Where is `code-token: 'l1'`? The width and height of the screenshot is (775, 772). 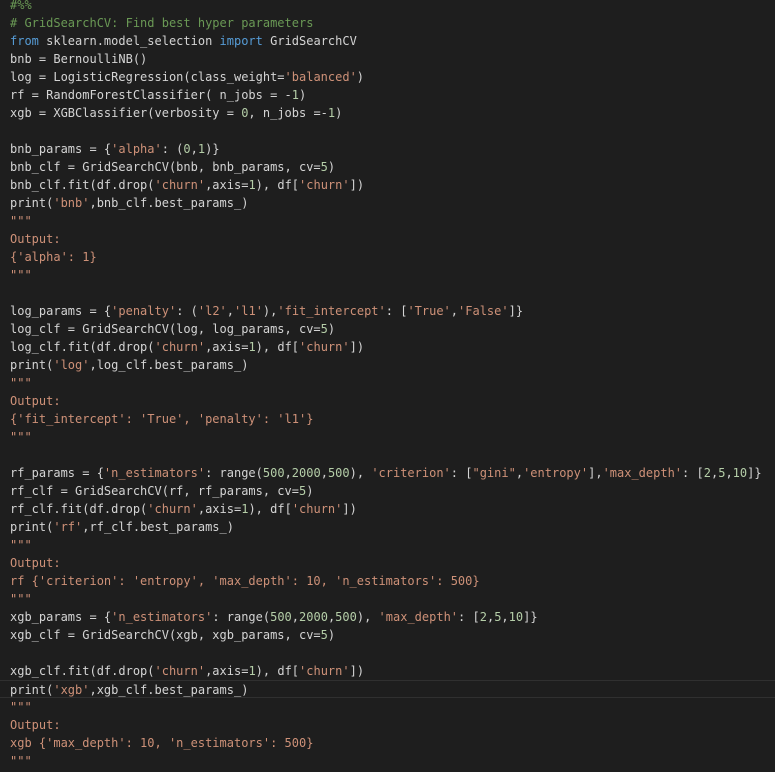
code-token: 'l1' is located at coordinates (248, 311).